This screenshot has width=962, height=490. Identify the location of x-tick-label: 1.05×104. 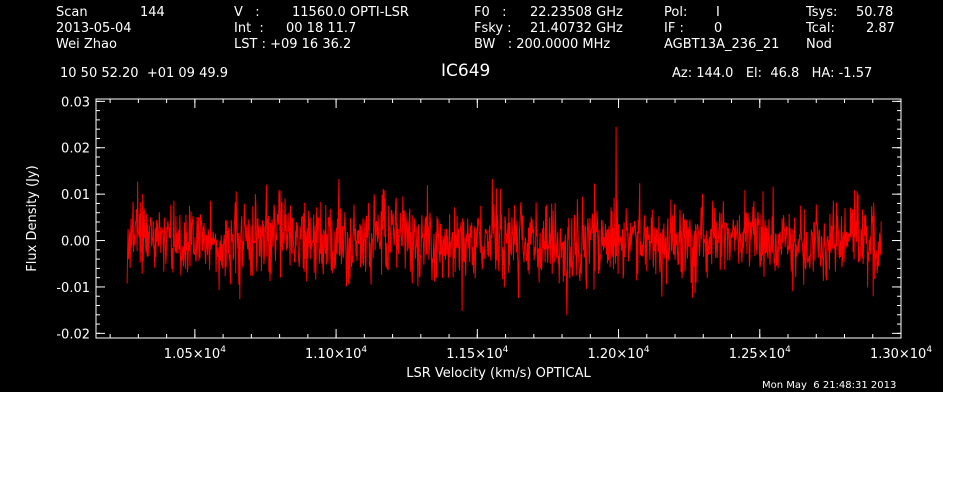
(195, 353).